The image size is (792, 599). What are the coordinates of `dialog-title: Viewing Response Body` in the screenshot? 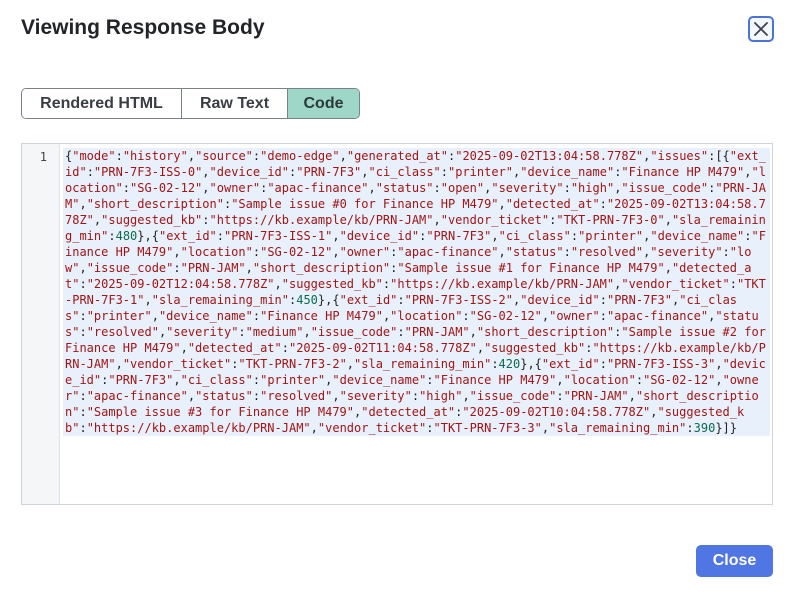 It's located at (143, 27).